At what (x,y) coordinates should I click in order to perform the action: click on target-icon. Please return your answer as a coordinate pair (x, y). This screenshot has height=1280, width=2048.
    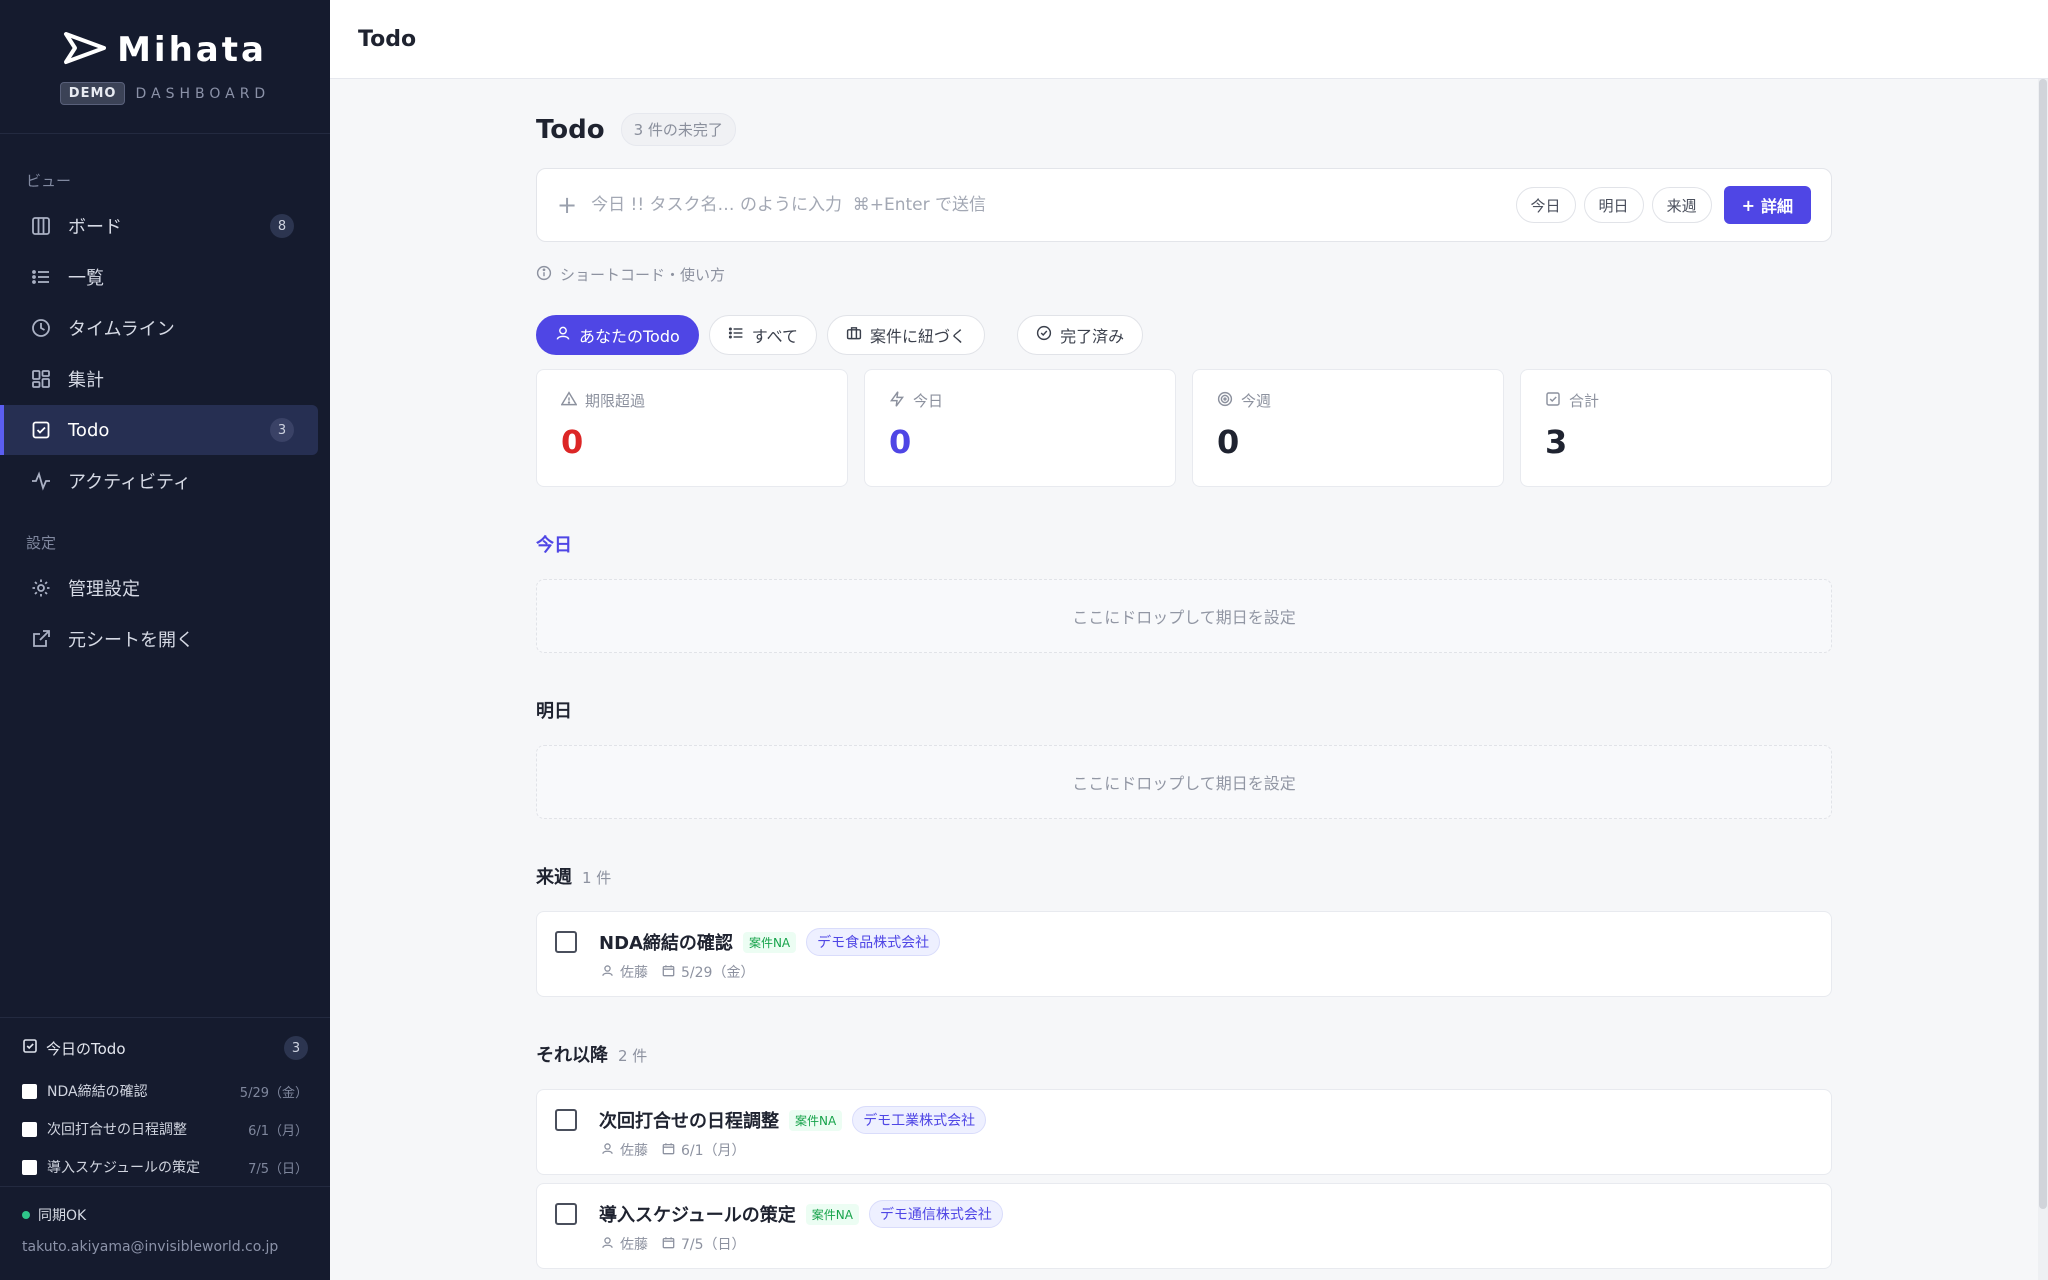
    Looking at the image, I should click on (1225, 401).